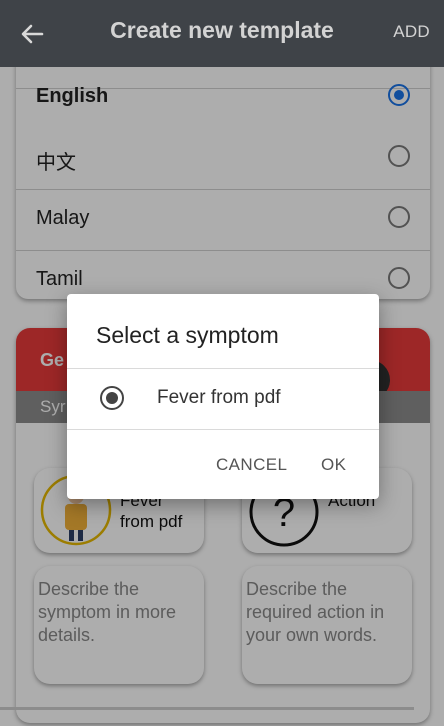 This screenshot has width=444, height=726. Describe the element at coordinates (223, 429) in the screenshot. I see `divider` at that location.